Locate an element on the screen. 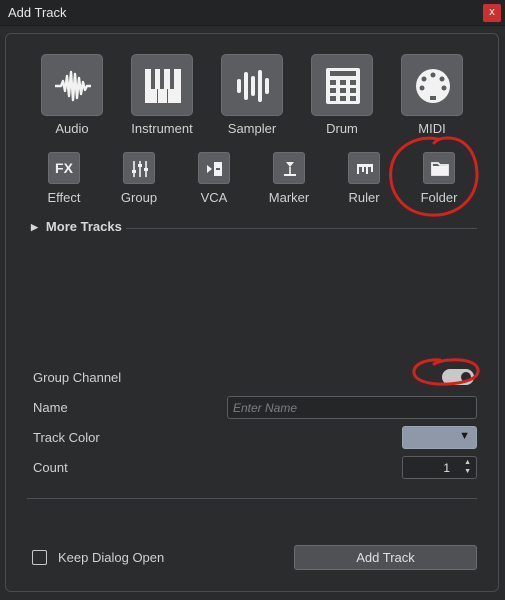 The image size is (505, 600). vca-fader-icon is located at coordinates (214, 169).